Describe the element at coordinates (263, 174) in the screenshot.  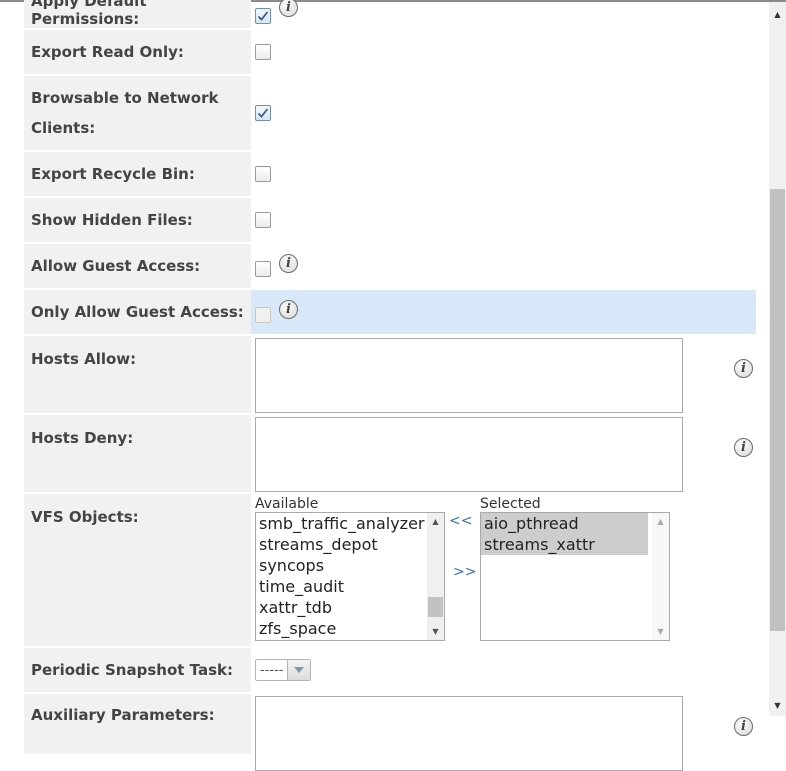
I see `export-recycle-bin-checkbox` at that location.